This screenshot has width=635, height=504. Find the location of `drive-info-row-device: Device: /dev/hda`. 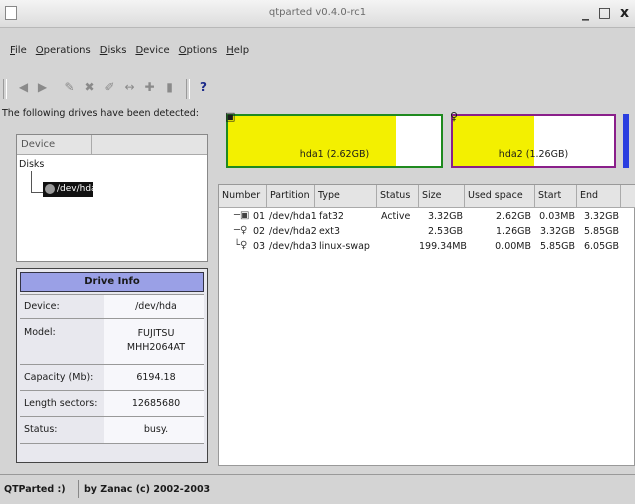

drive-info-row-device: Device: /dev/hda is located at coordinates (112, 306).